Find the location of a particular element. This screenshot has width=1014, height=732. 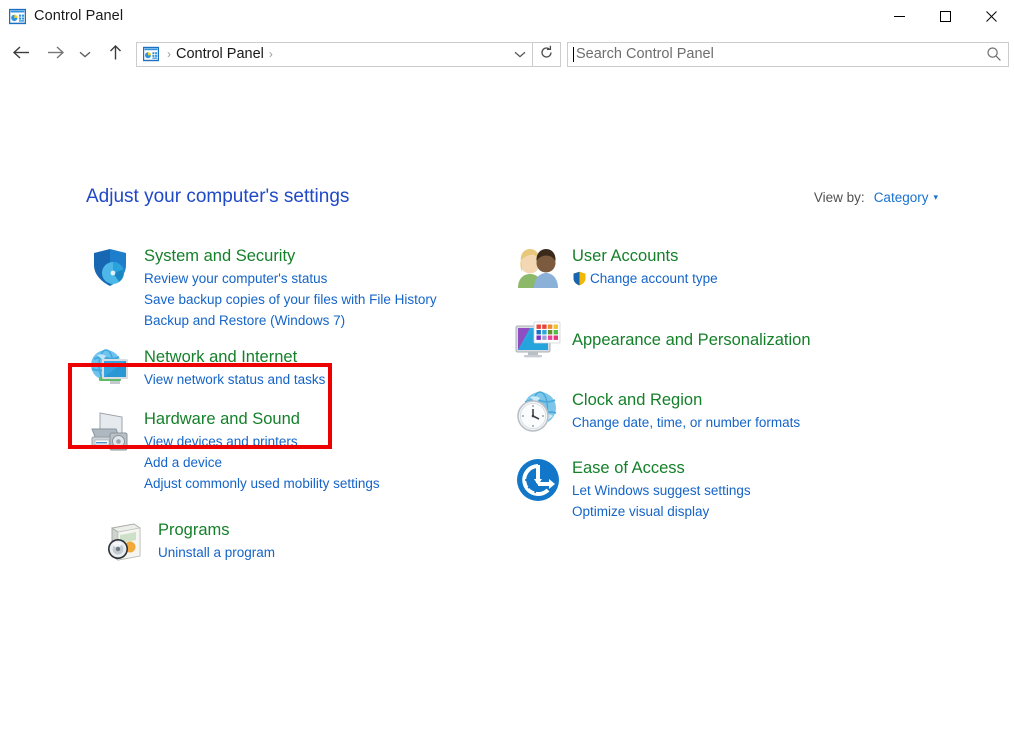

category-title: Programs is located at coordinates (194, 530).